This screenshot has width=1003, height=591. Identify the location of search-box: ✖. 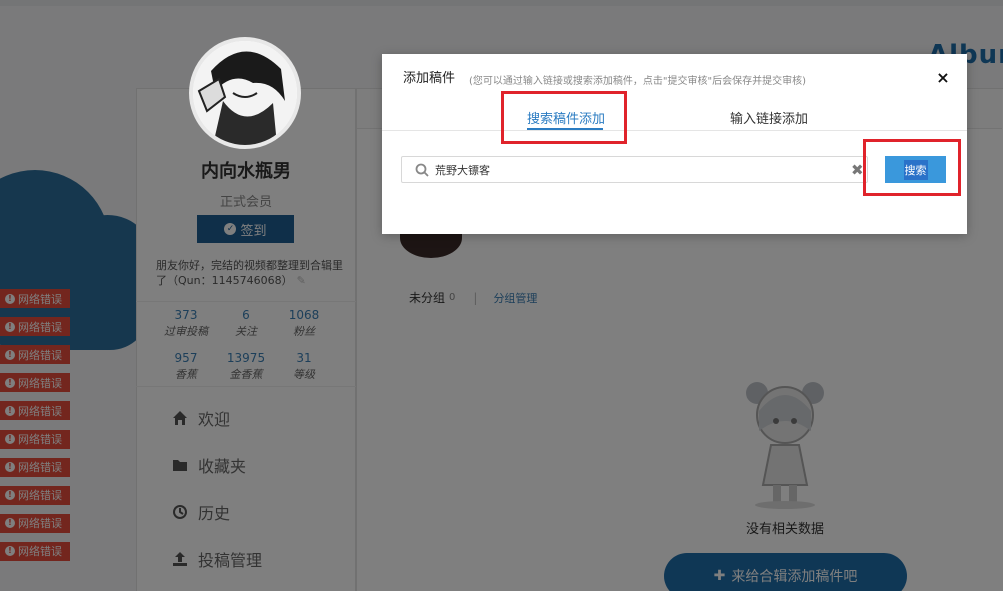
(634, 169).